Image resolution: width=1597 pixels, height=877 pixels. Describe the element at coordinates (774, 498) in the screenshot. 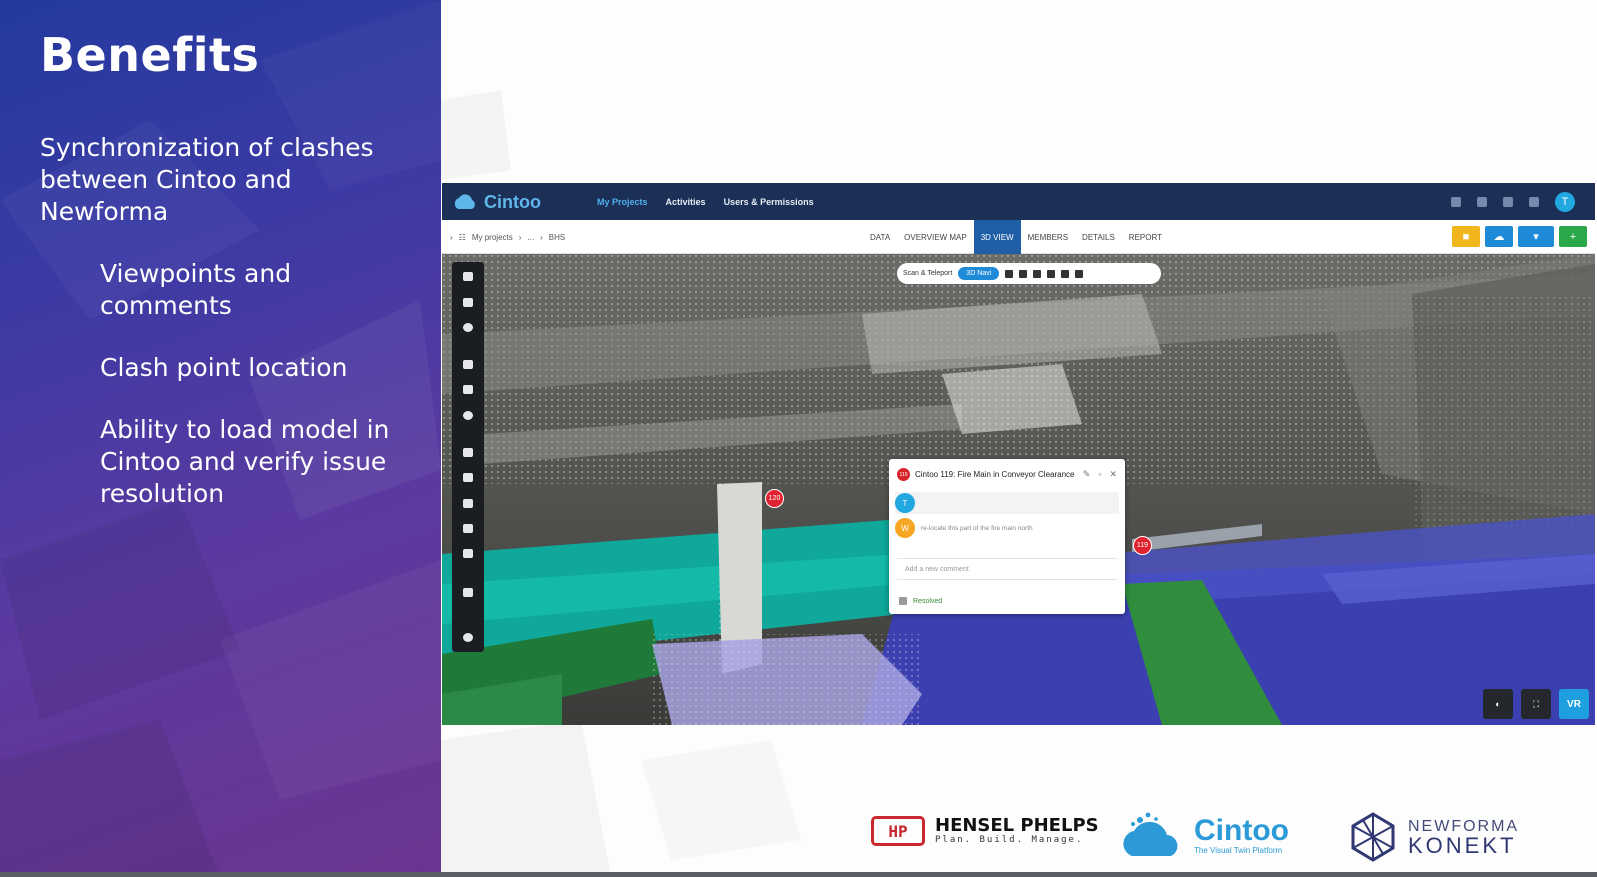

I see `clash-marker: 120` at that location.